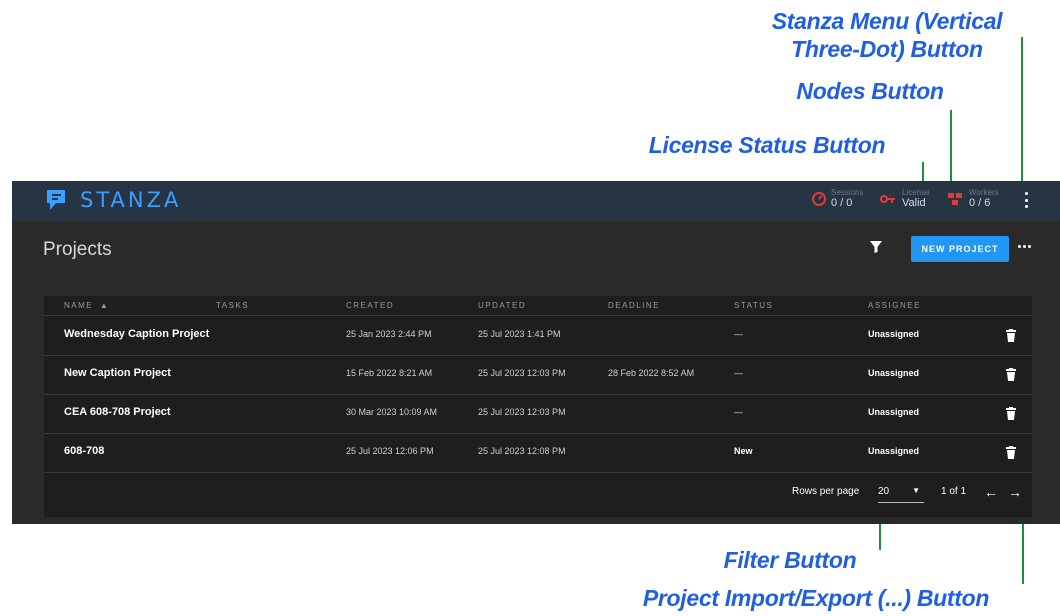 The image size is (1060, 616). Describe the element at coordinates (901, 492) in the screenshot. I see `rows-per-page-select: 20 ▼` at that location.